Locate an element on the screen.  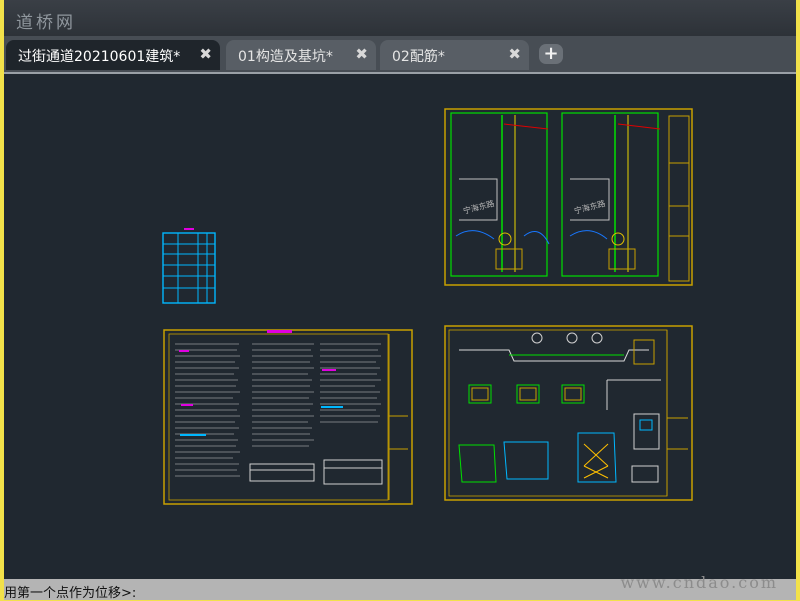
watermark-logo-top: 道桥网 is located at coordinates (46, 23).